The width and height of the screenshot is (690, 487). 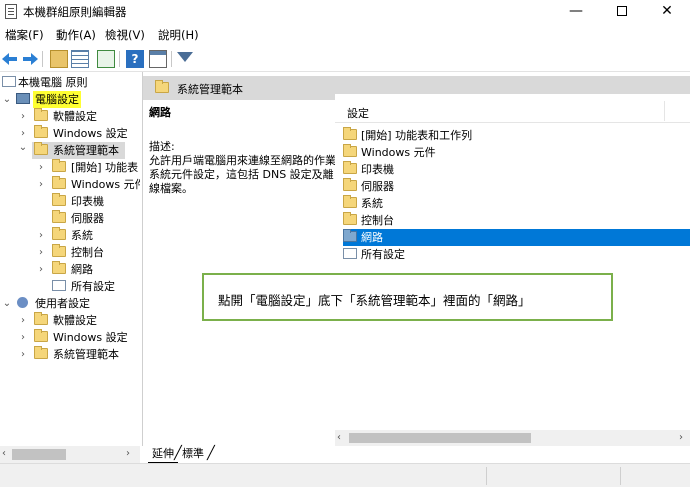 I want to click on help-icon: ?, so click(x=135, y=59).